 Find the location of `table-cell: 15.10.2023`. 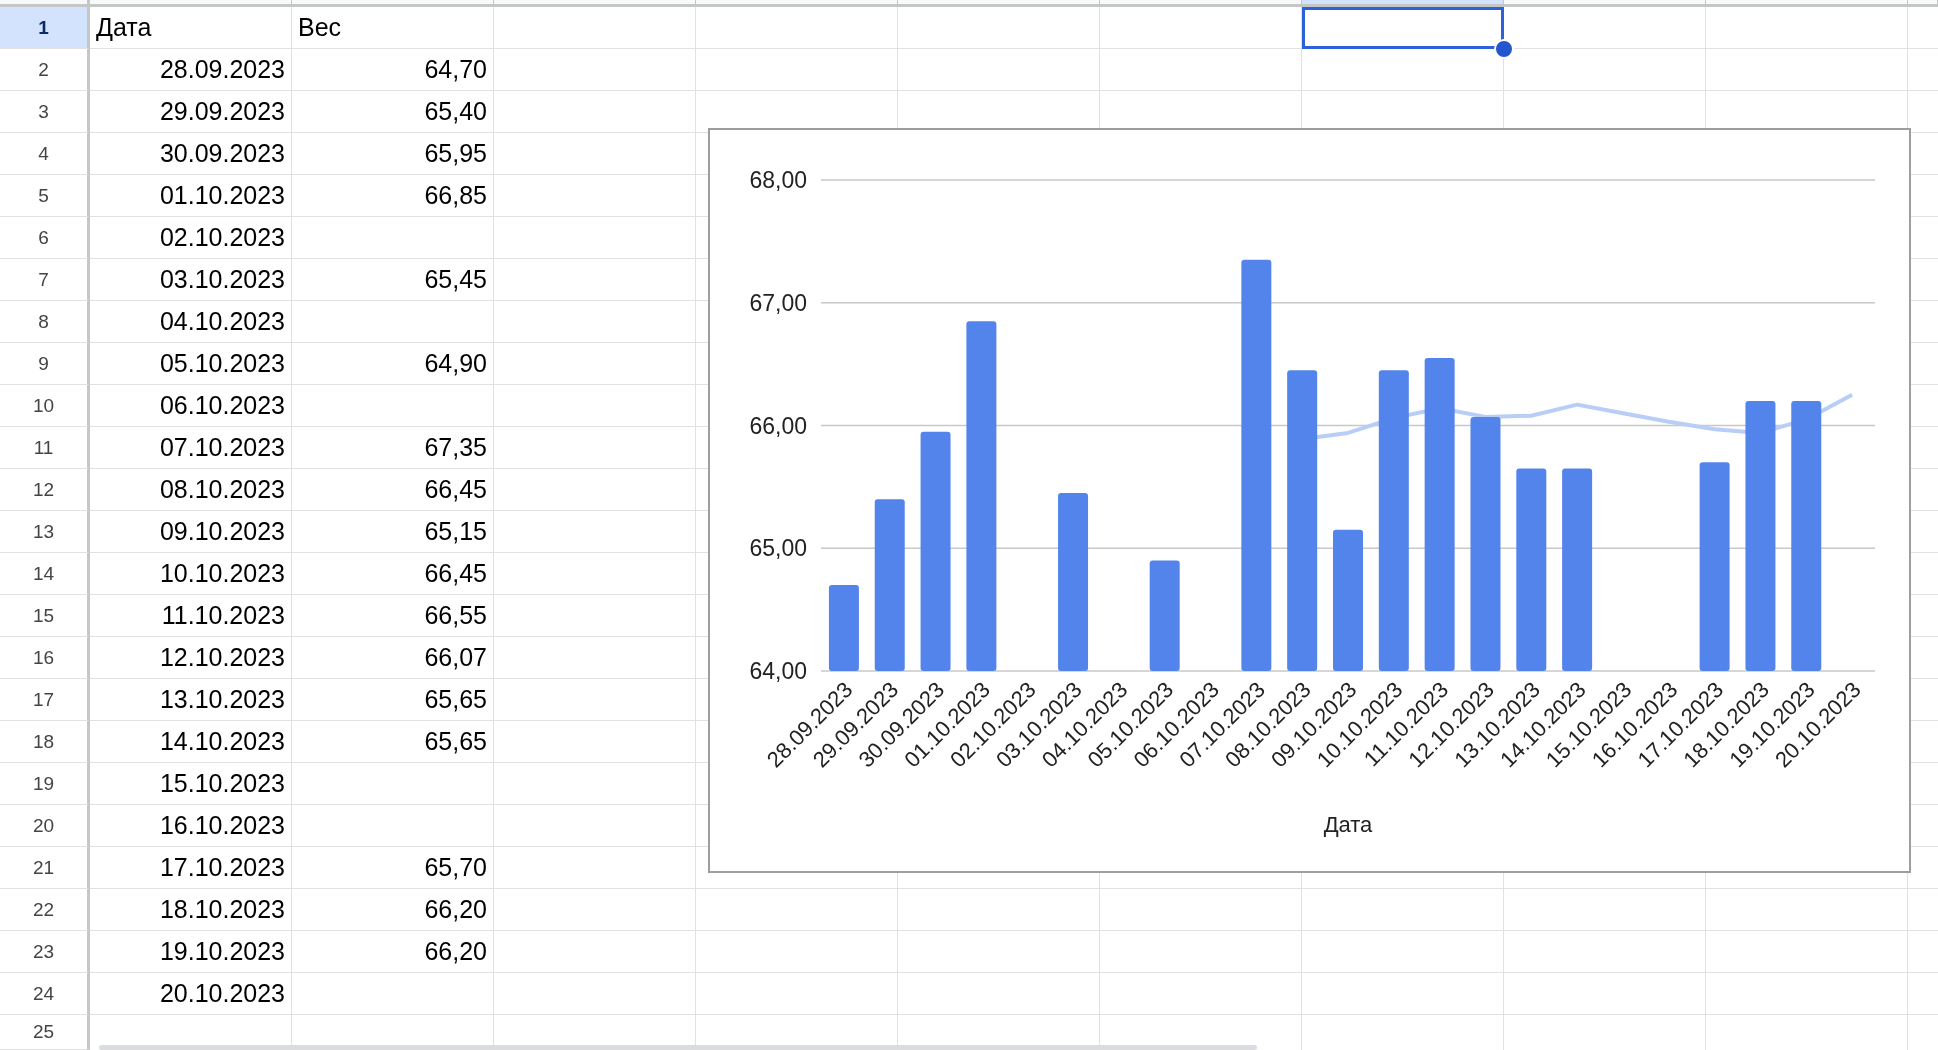

table-cell: 15.10.2023 is located at coordinates (191, 784).